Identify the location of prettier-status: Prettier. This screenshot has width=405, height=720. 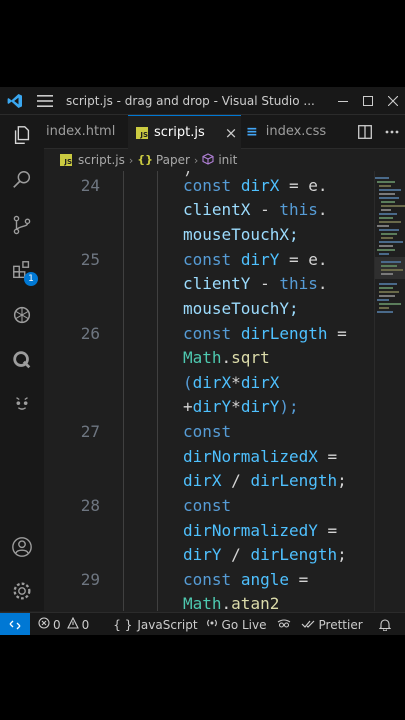
(332, 625).